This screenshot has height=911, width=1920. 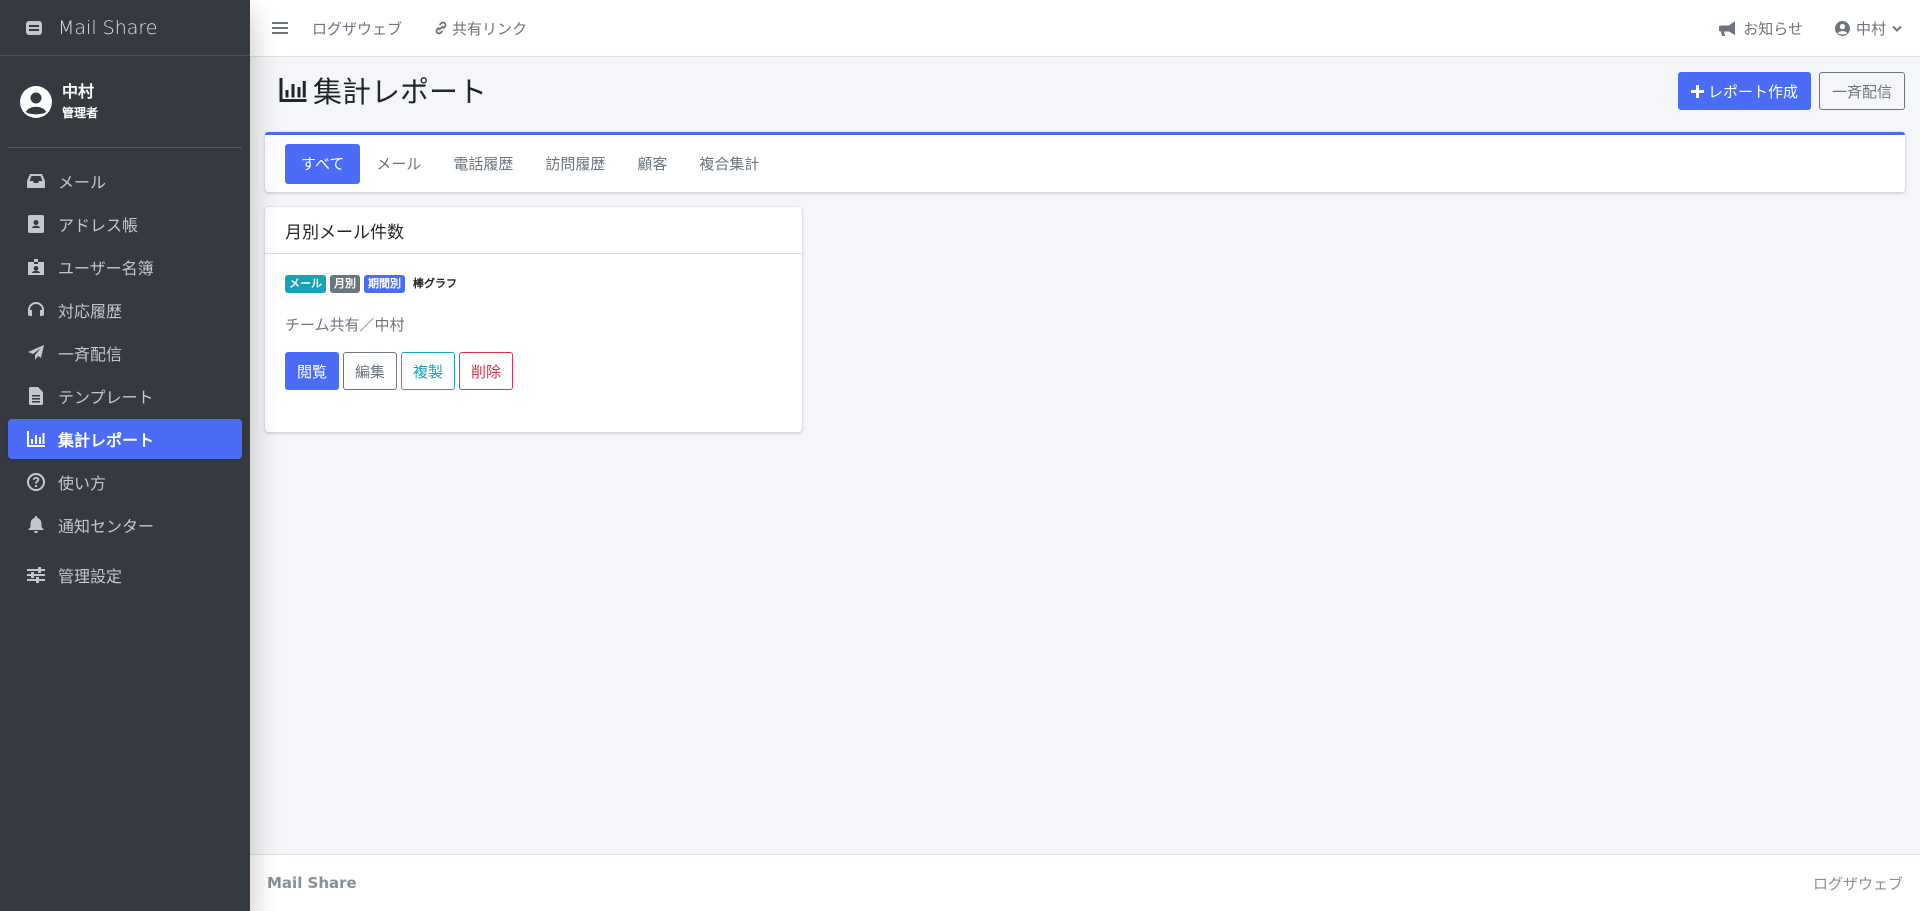 I want to click on user-panel: 中村 管理者, so click(x=125, y=102).